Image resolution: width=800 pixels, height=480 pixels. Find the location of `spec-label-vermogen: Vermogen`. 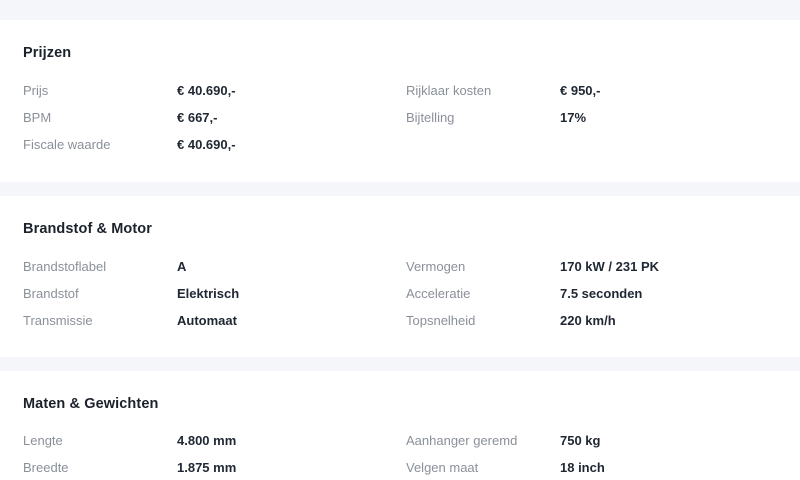

spec-label-vermogen: Vermogen is located at coordinates (436, 266).